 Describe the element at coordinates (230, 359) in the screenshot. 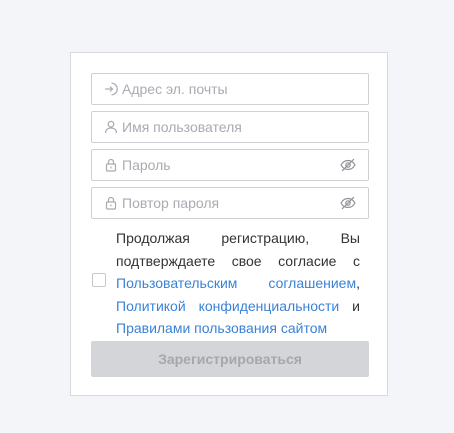

I see `register-button: Зарегистрироваться` at that location.